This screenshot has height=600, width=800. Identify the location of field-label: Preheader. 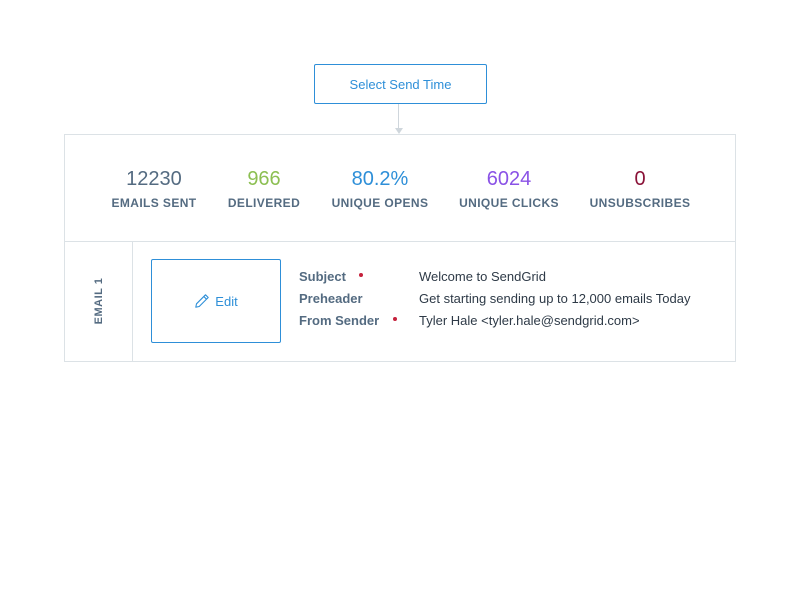
(331, 298).